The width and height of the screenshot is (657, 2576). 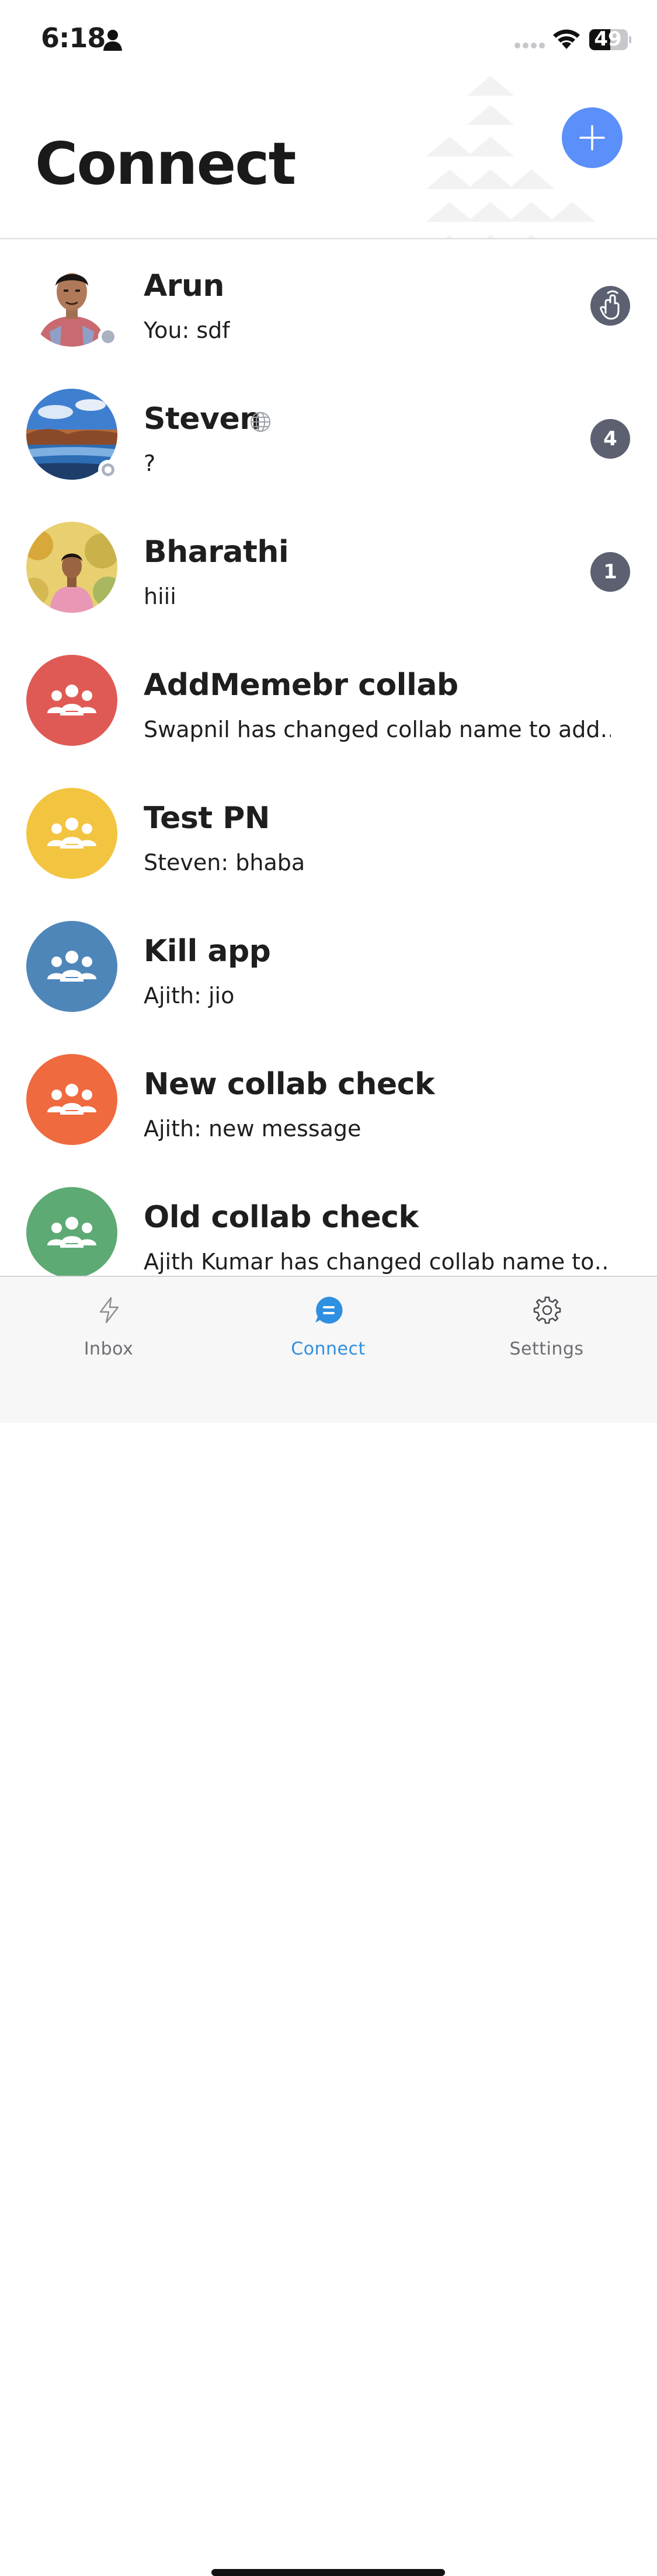 What do you see at coordinates (216, 552) in the screenshot?
I see `conversation-name: Bharathi` at bounding box center [216, 552].